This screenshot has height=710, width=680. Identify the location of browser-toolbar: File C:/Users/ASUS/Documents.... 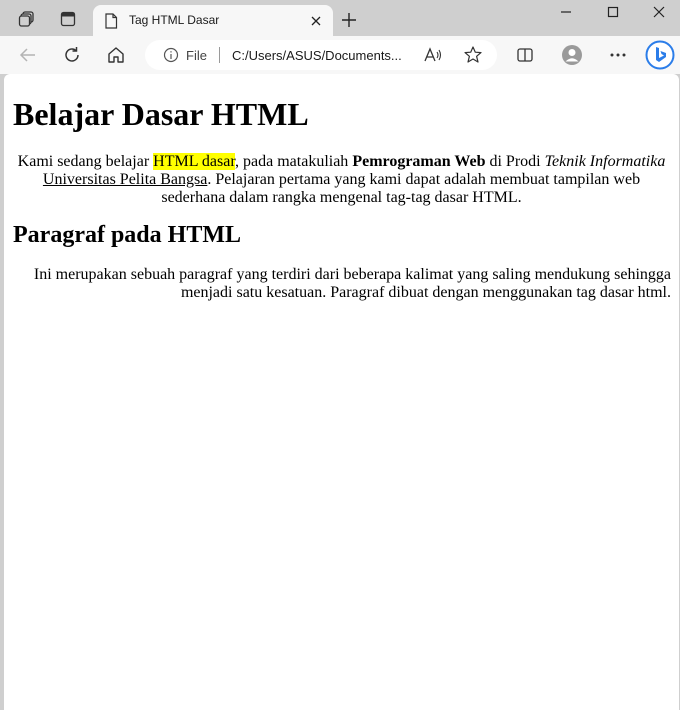
(340, 55).